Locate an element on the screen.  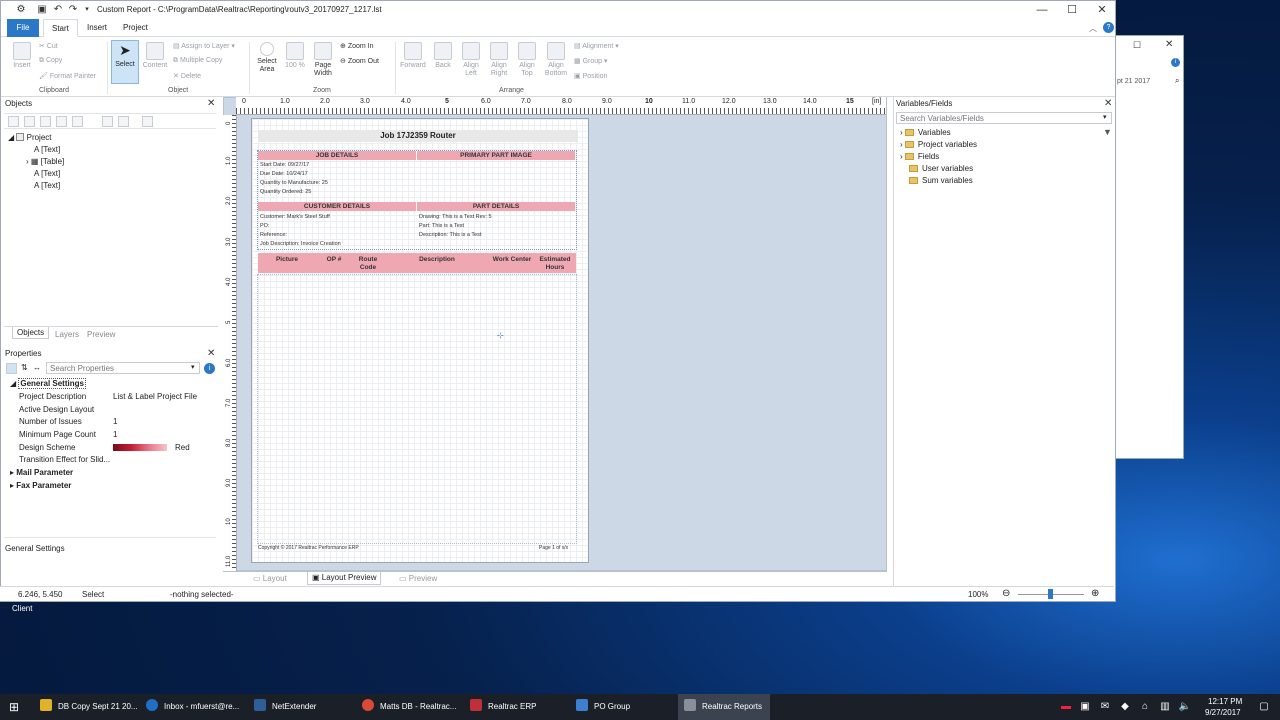
tray-icon: ▬ is located at coordinates (1066, 707).